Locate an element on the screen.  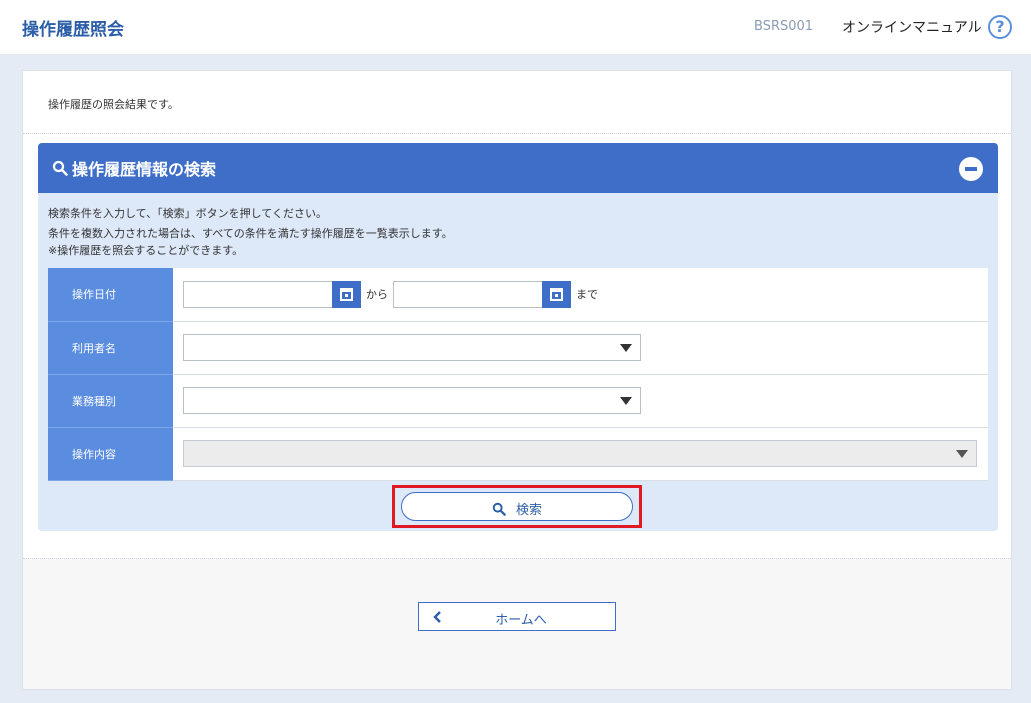
online-manual-link: オンラインマニュアル is located at coordinates (912, 27).